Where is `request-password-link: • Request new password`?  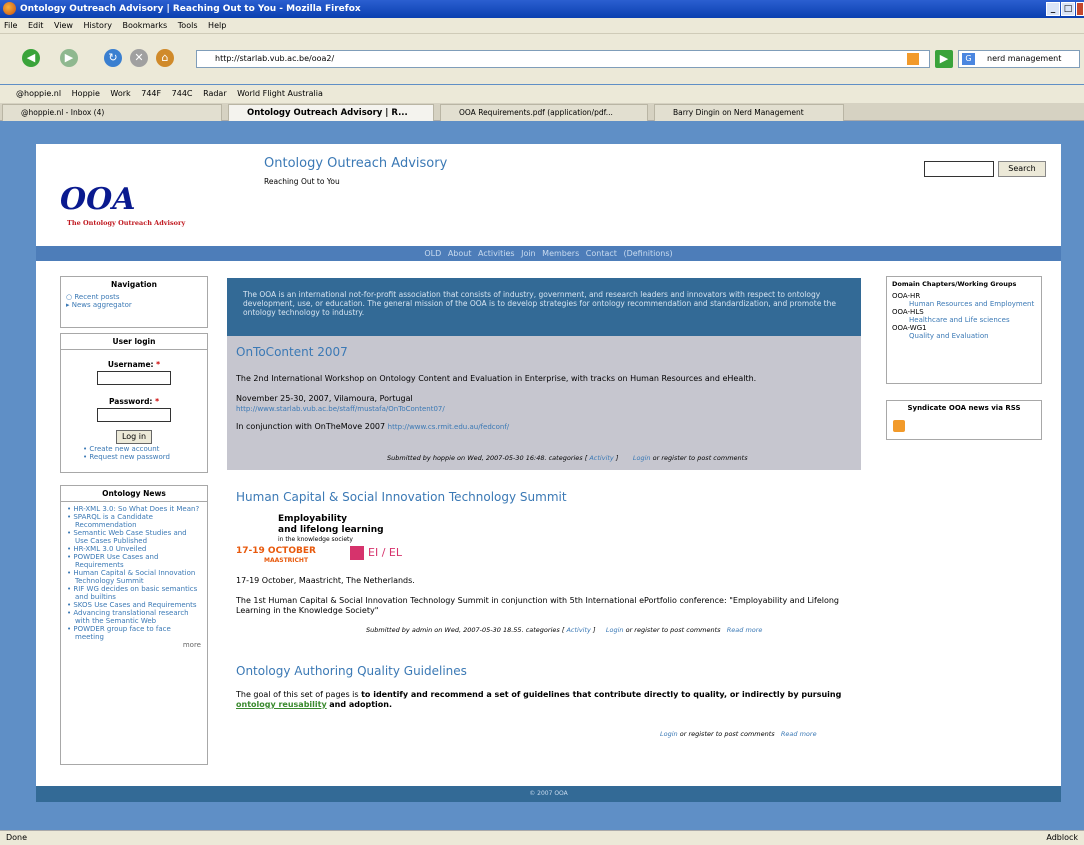
request-password-link: • Request new password is located at coordinates (134, 457).